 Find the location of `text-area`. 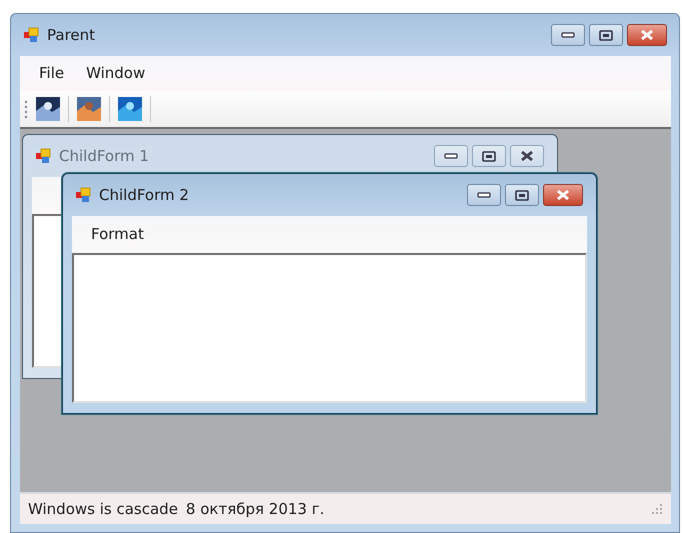

text-area is located at coordinates (47, 291).